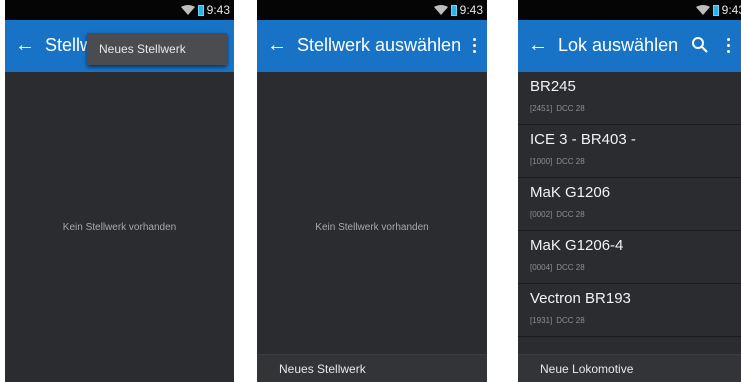  I want to click on loco-name: MaK G1206-4, so click(577, 245).